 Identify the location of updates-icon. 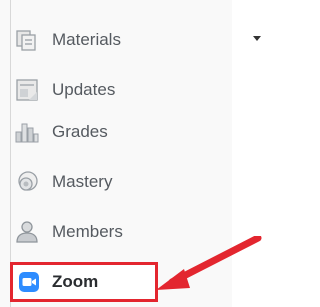
(27, 90).